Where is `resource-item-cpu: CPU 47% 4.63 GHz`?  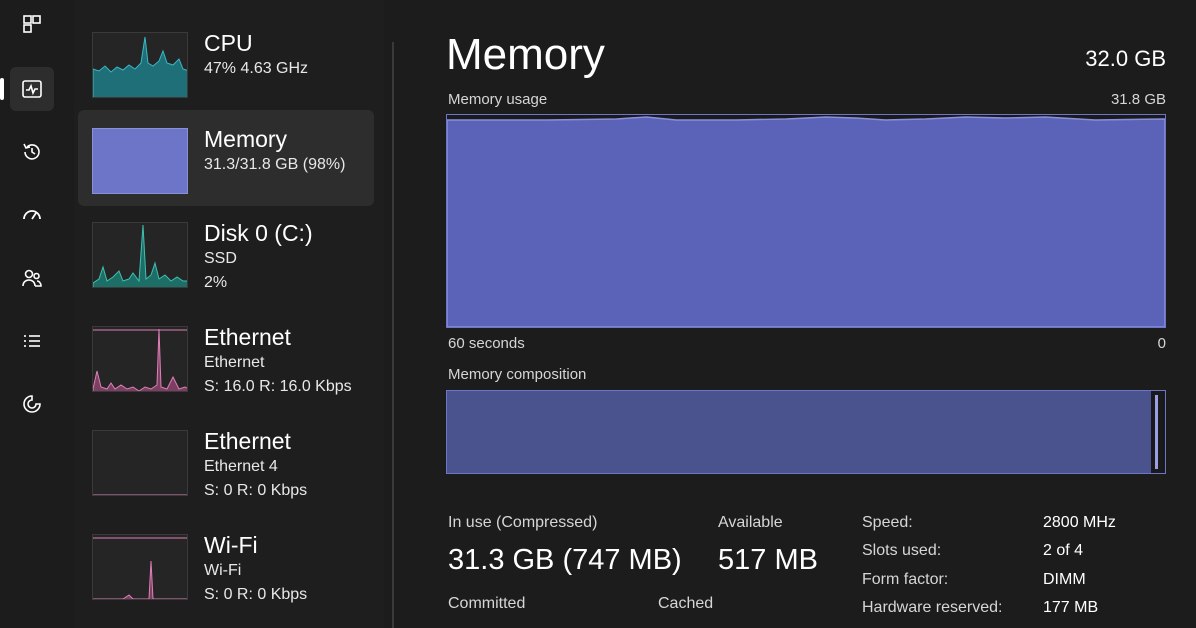 resource-item-cpu: CPU 47% 4.63 GHz is located at coordinates (226, 62).